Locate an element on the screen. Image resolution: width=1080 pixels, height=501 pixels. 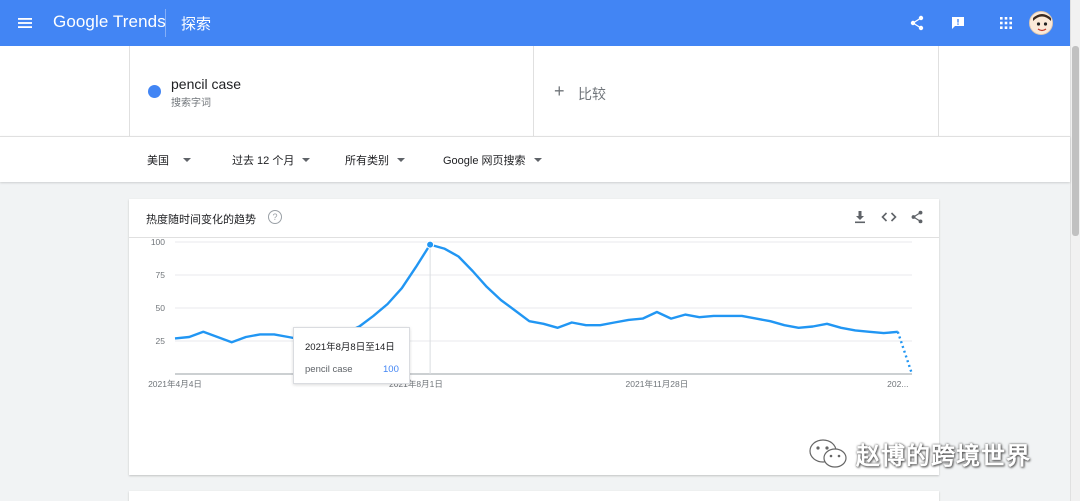
tooltip-value: 100 is located at coordinates (391, 369).